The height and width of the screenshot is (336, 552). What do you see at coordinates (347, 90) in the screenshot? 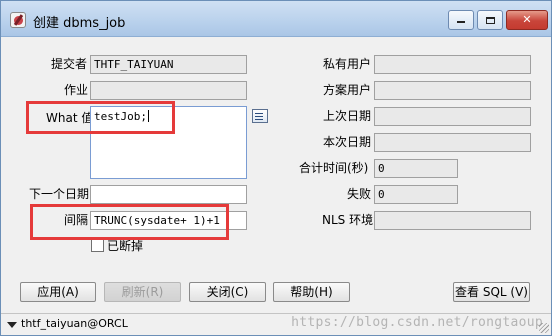
I see `schema-user-label: 方案用户` at bounding box center [347, 90].